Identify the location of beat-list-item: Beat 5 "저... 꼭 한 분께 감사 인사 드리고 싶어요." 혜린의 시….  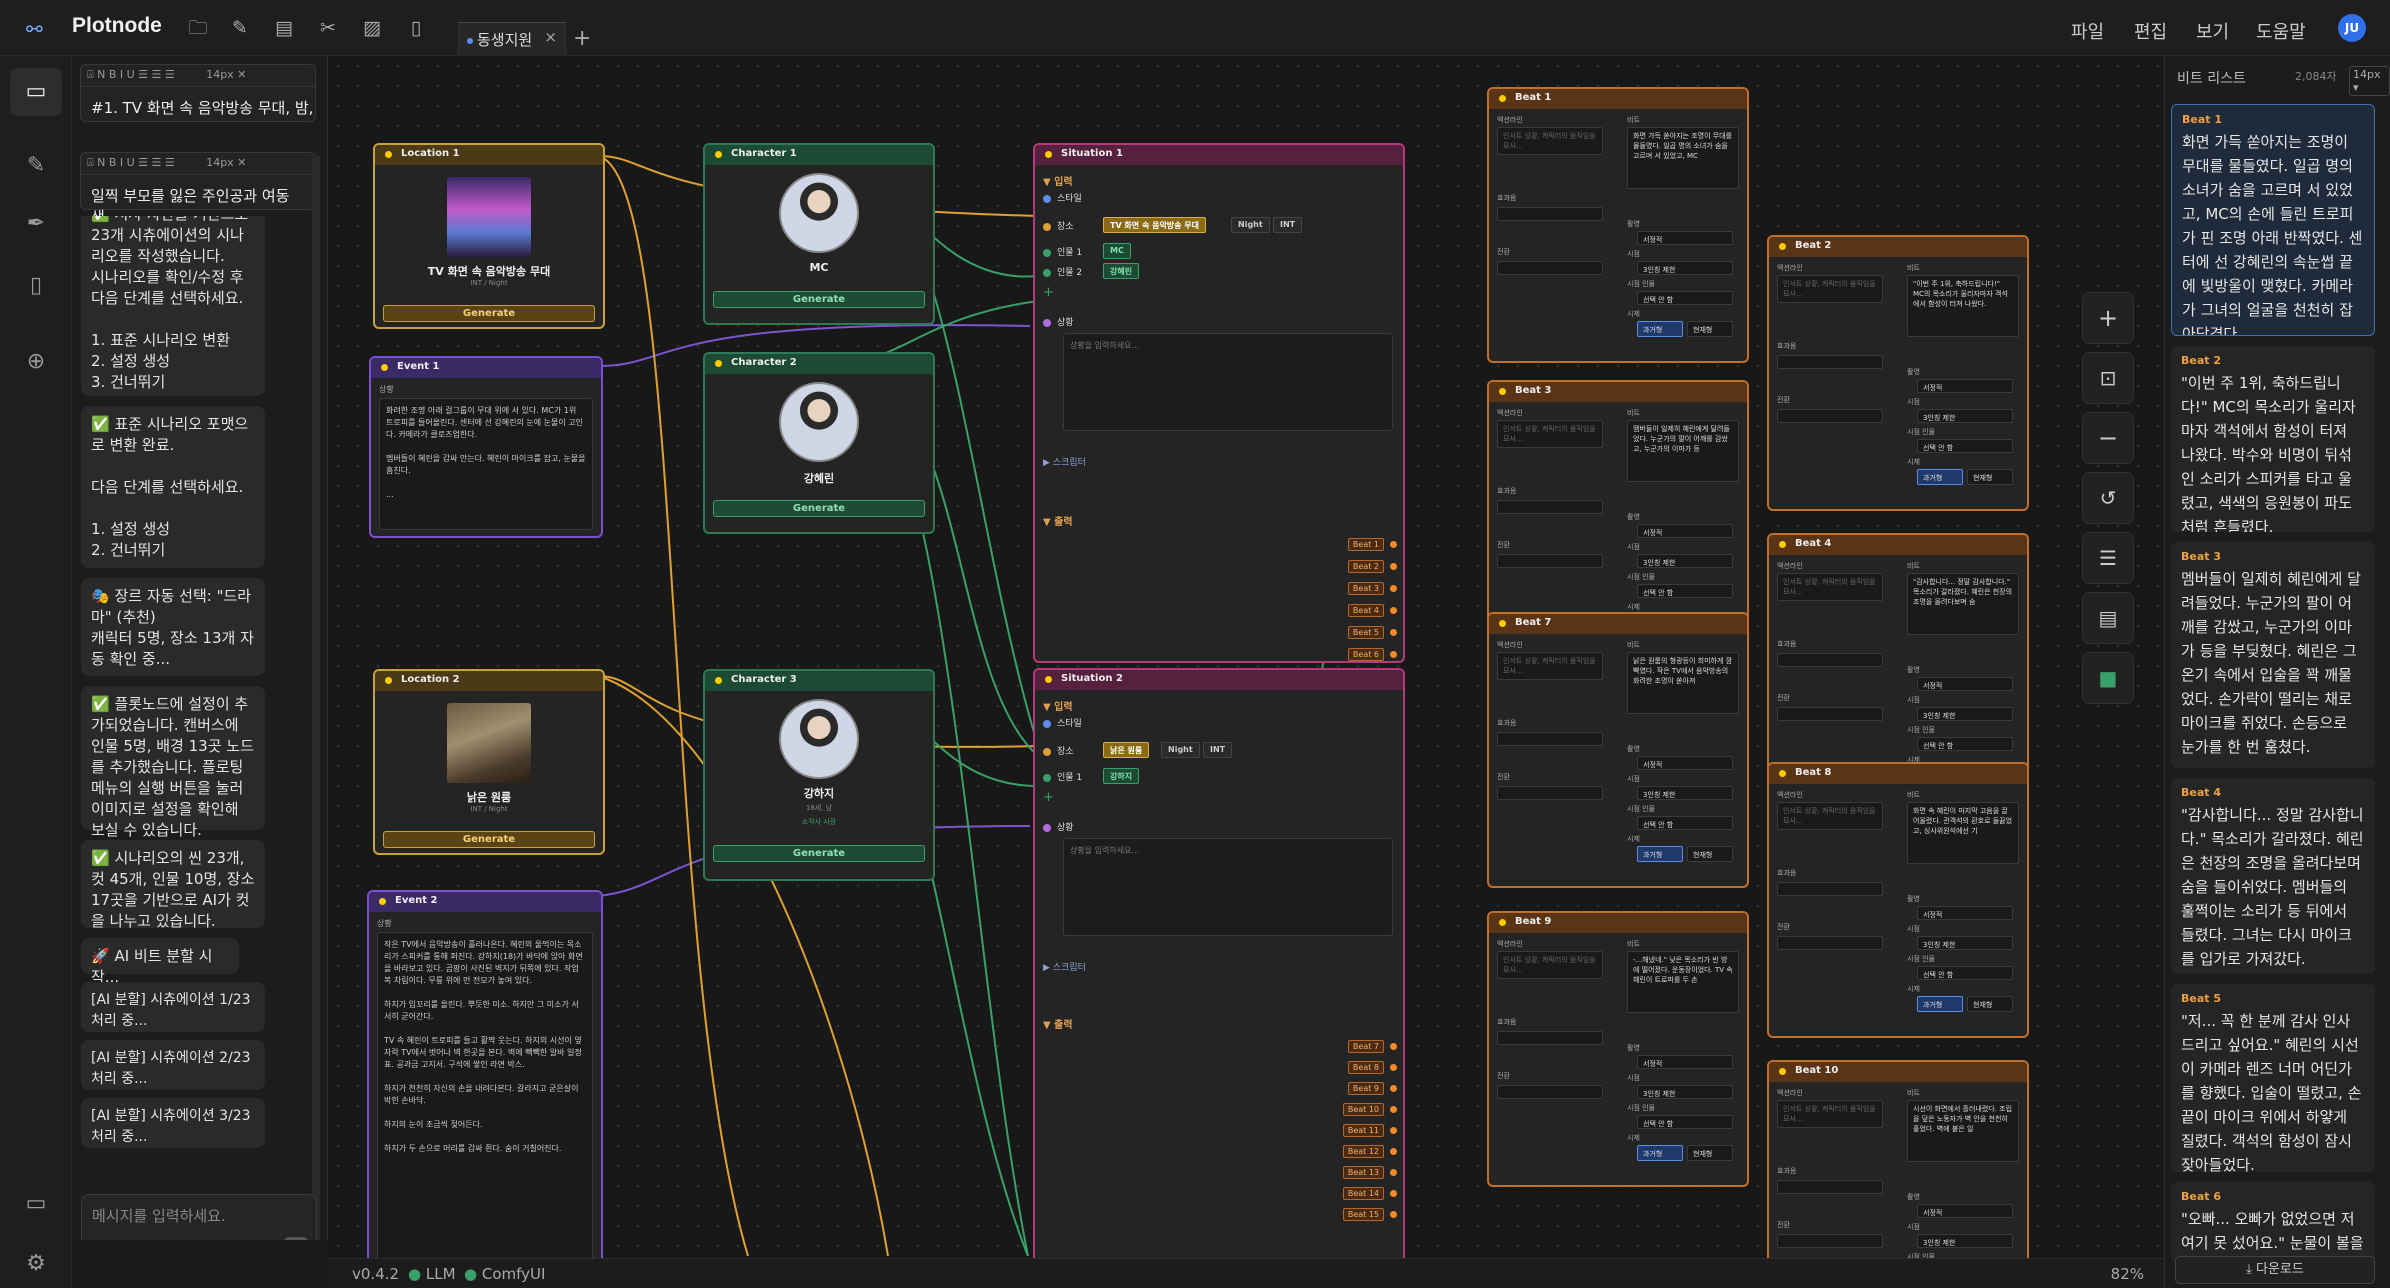
(2273, 1078).